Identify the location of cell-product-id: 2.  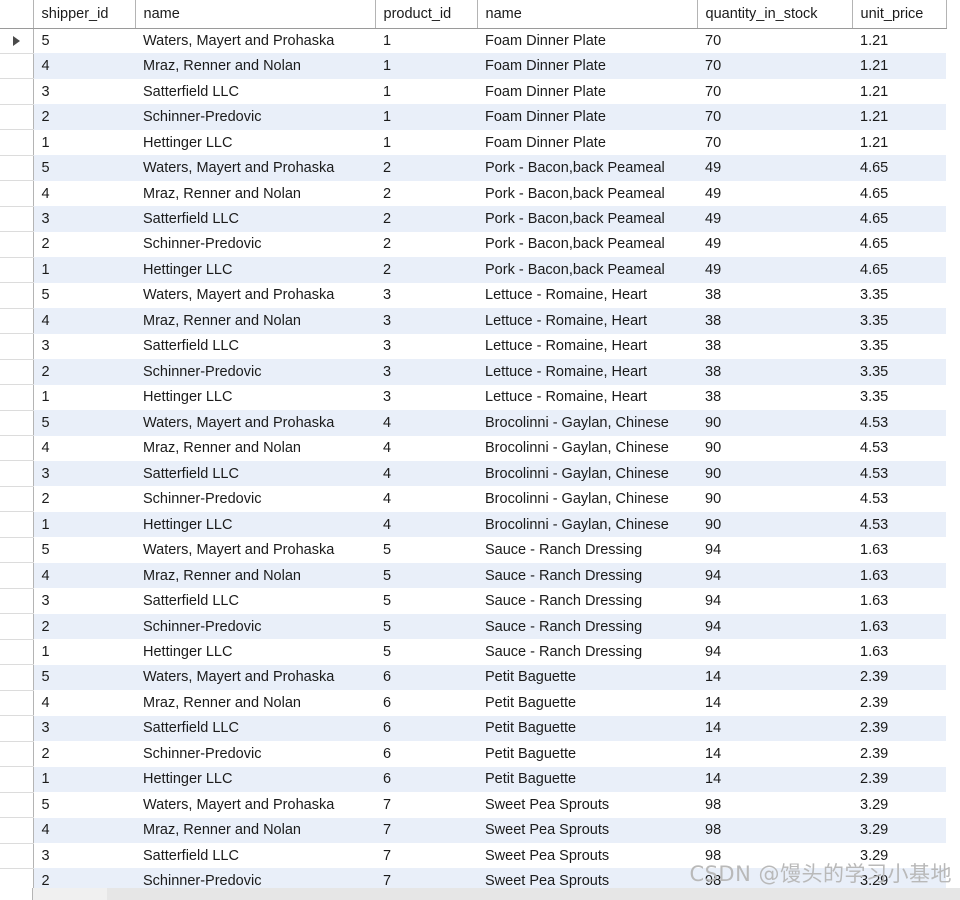
(426, 193).